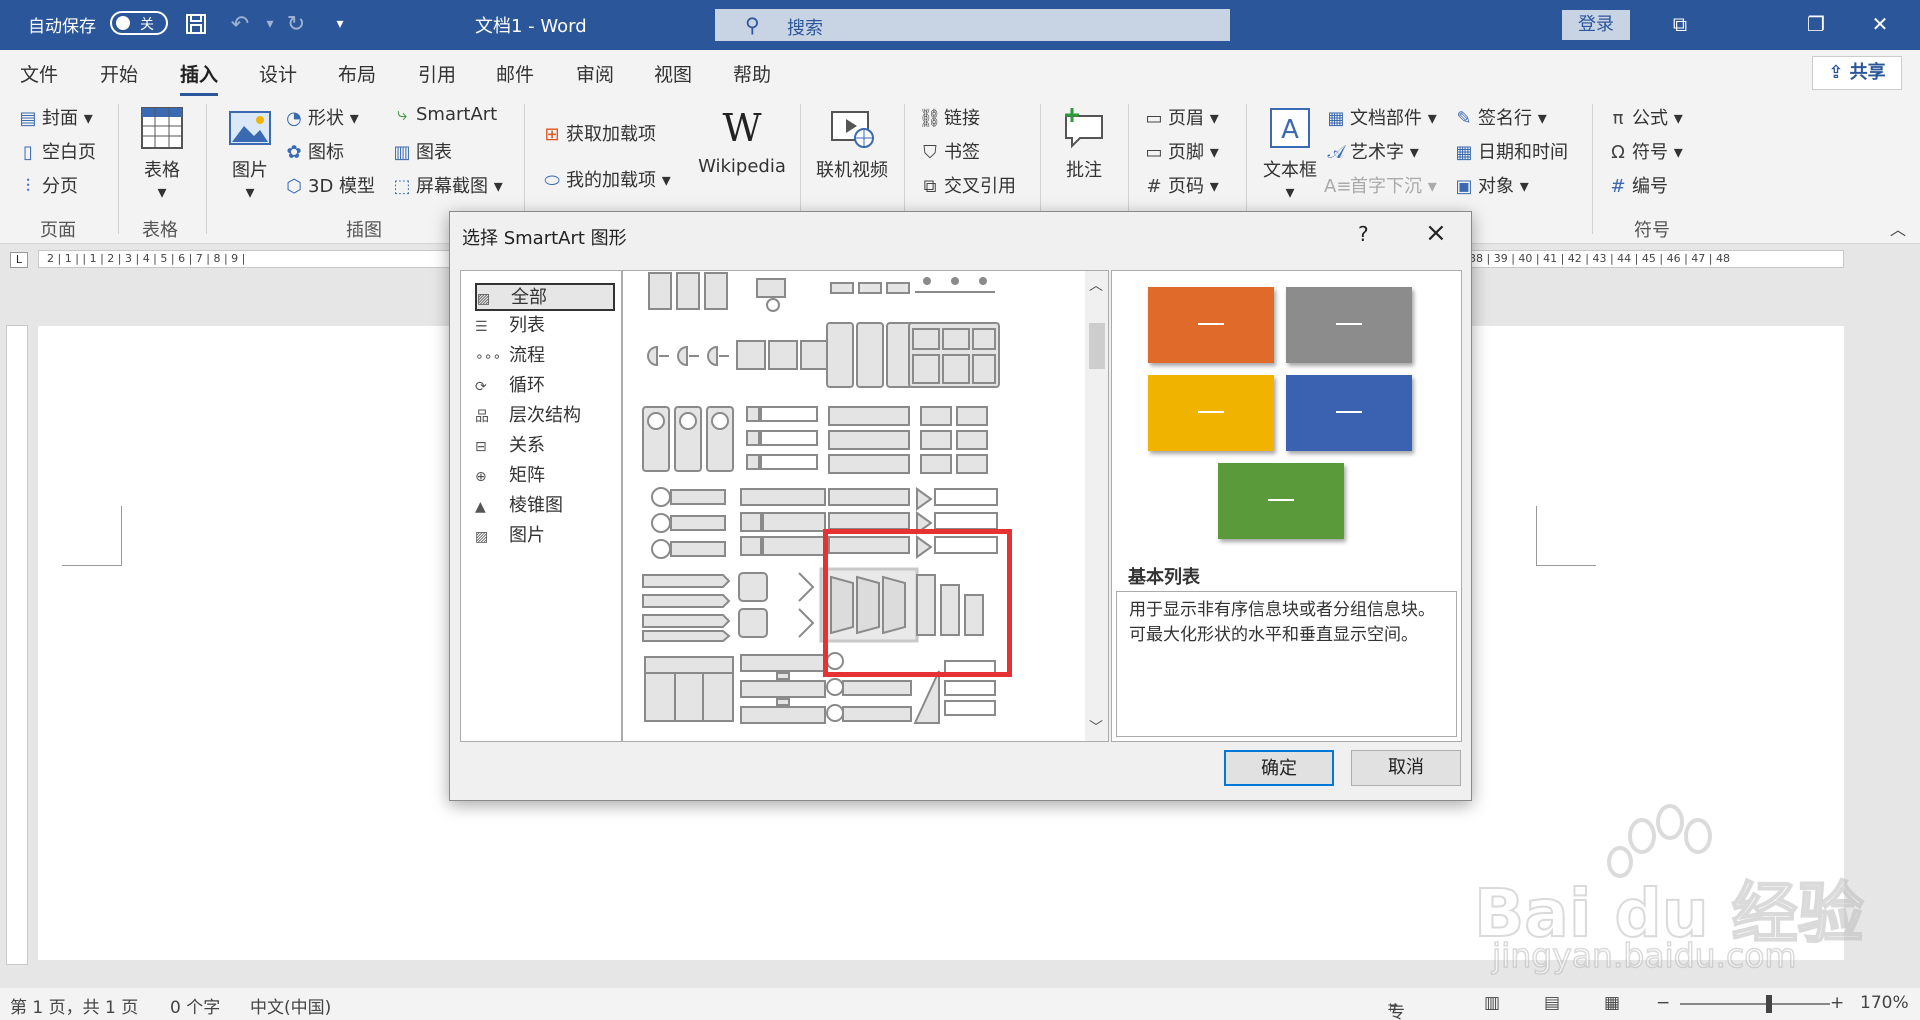 The height and width of the screenshot is (1020, 1920). What do you see at coordinates (421, 151) in the screenshot?
I see `chart-button: ▥ 图表` at bounding box center [421, 151].